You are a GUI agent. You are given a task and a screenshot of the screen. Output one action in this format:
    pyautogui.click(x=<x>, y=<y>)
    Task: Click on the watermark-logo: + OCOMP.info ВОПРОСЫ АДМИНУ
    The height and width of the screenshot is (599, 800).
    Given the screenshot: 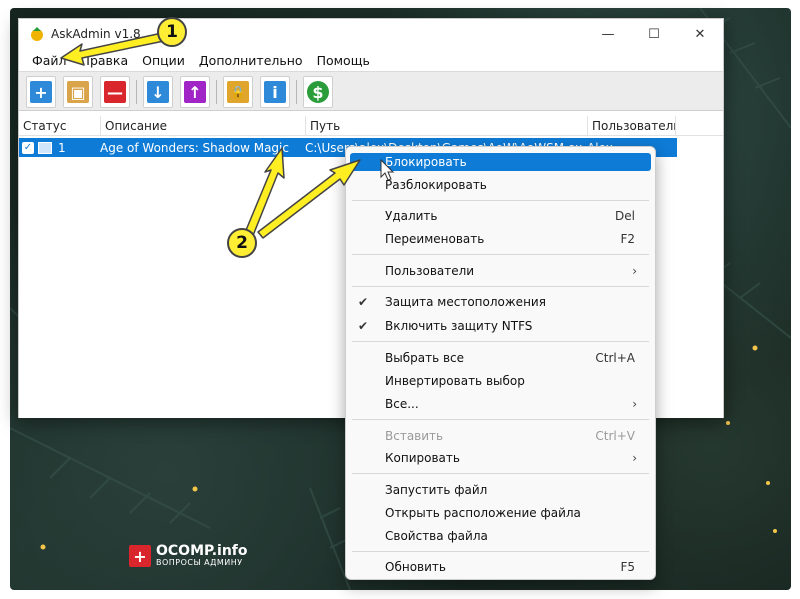 What is the action you would take?
    pyautogui.click(x=188, y=556)
    